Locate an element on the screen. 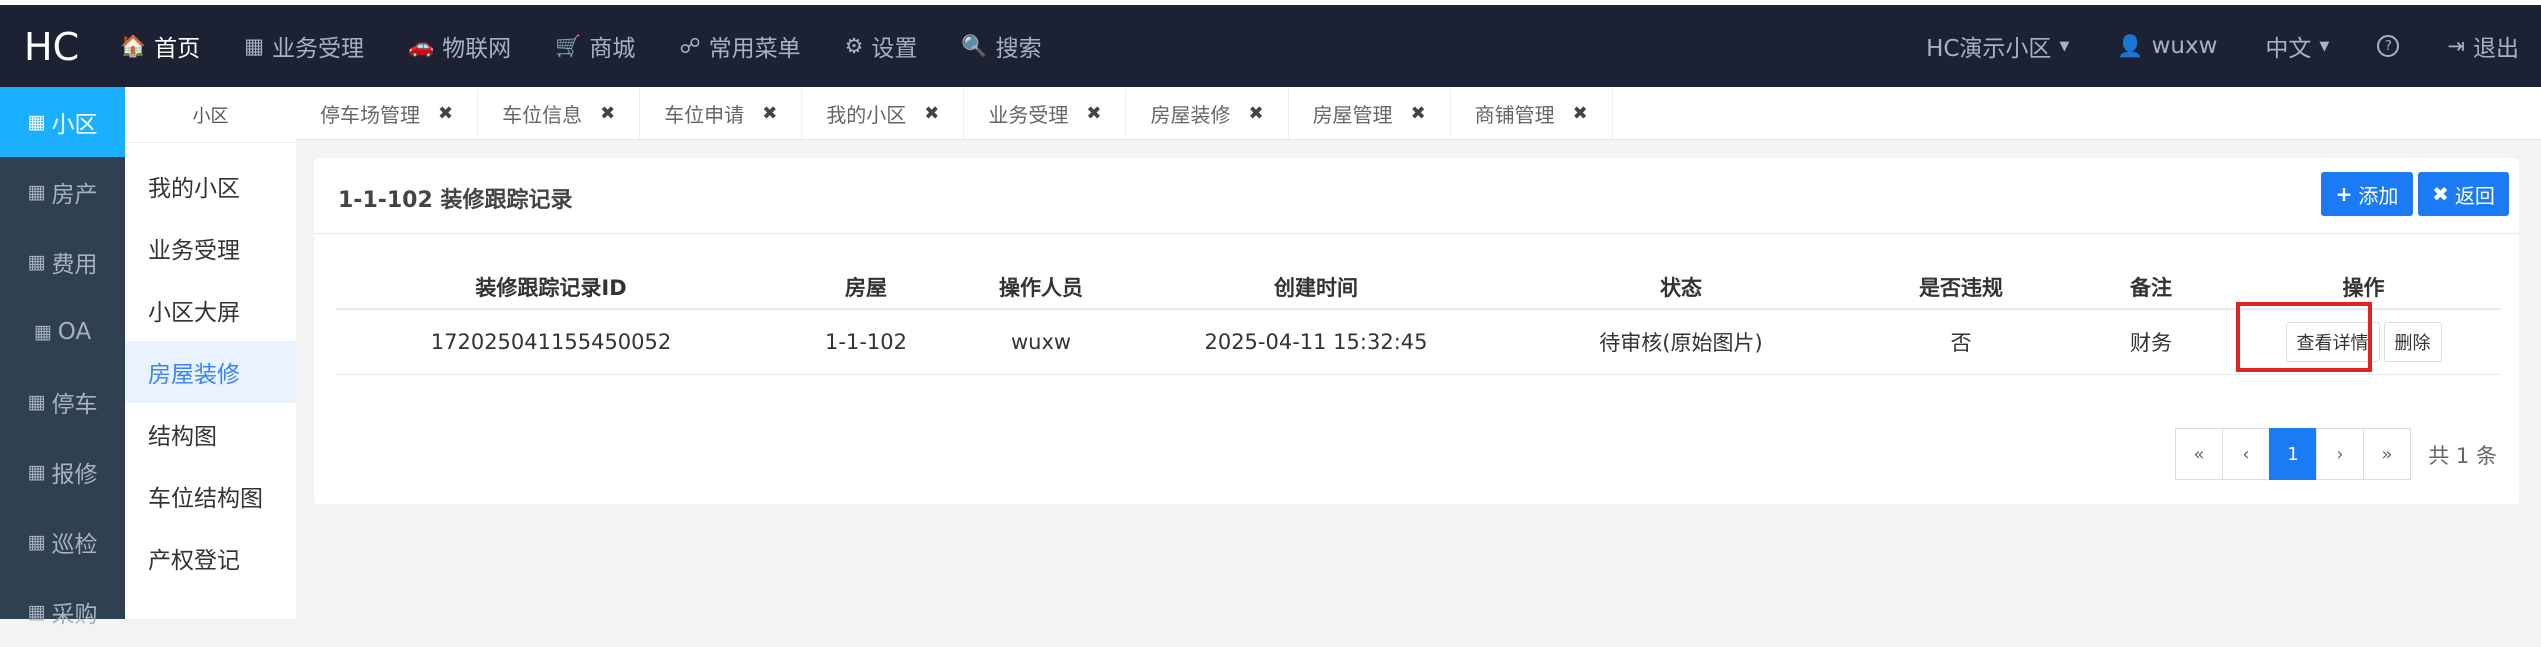 The image size is (2541, 647). gear-icon: ⚙ is located at coordinates (854, 46).